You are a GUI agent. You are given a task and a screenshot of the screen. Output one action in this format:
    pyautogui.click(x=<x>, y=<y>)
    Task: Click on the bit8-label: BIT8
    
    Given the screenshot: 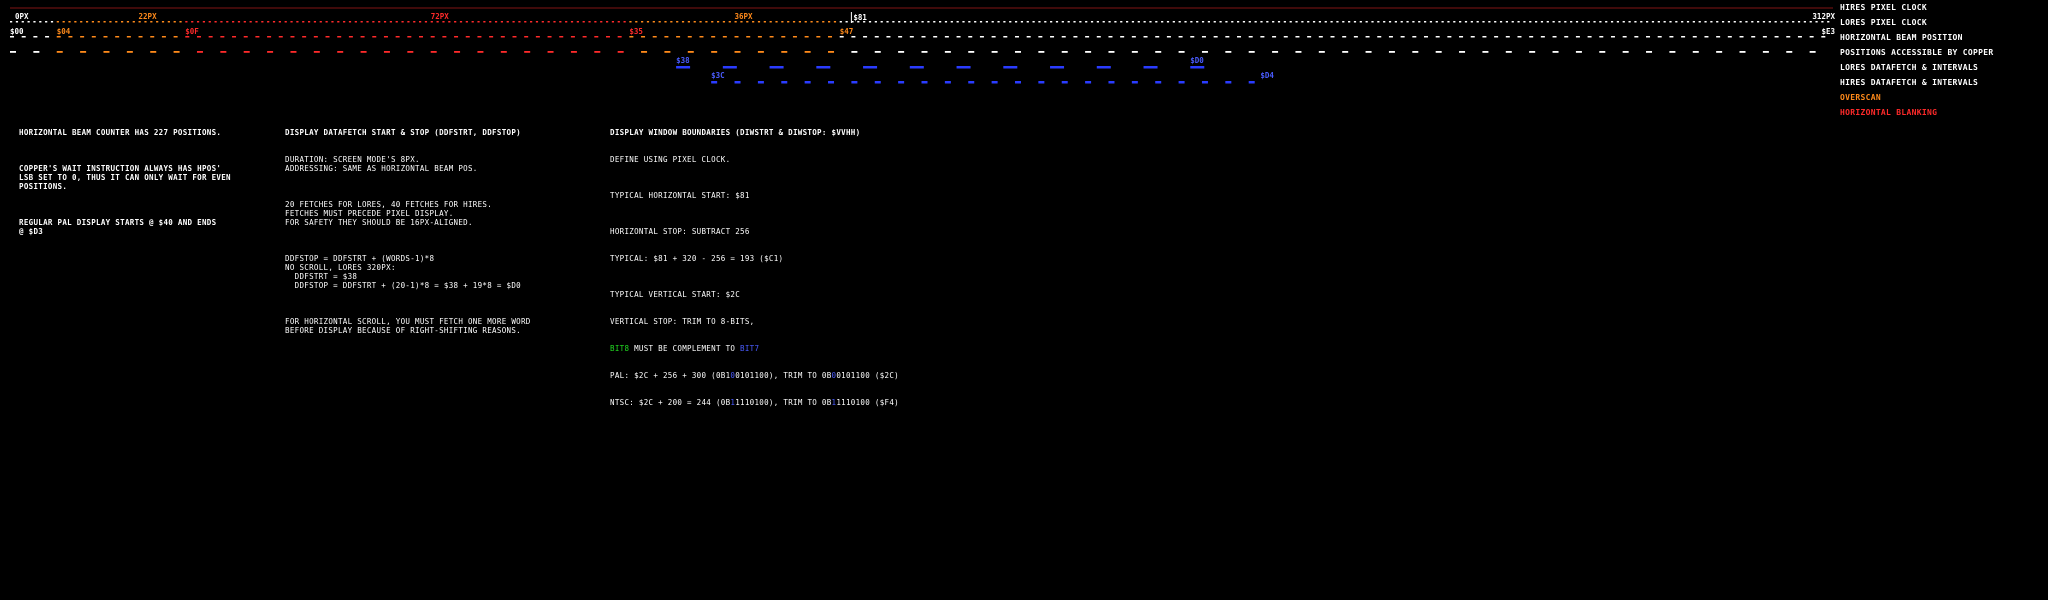 What is the action you would take?
    pyautogui.click(x=620, y=348)
    